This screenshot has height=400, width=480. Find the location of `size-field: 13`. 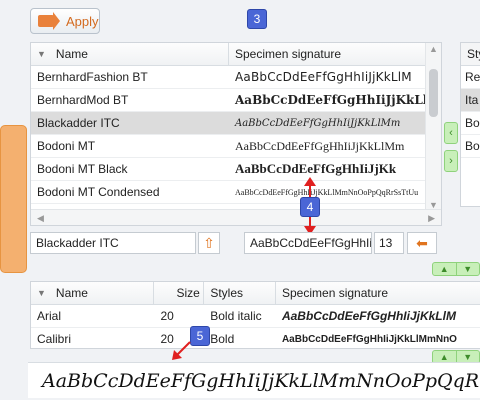

size-field: 13 is located at coordinates (389, 243).